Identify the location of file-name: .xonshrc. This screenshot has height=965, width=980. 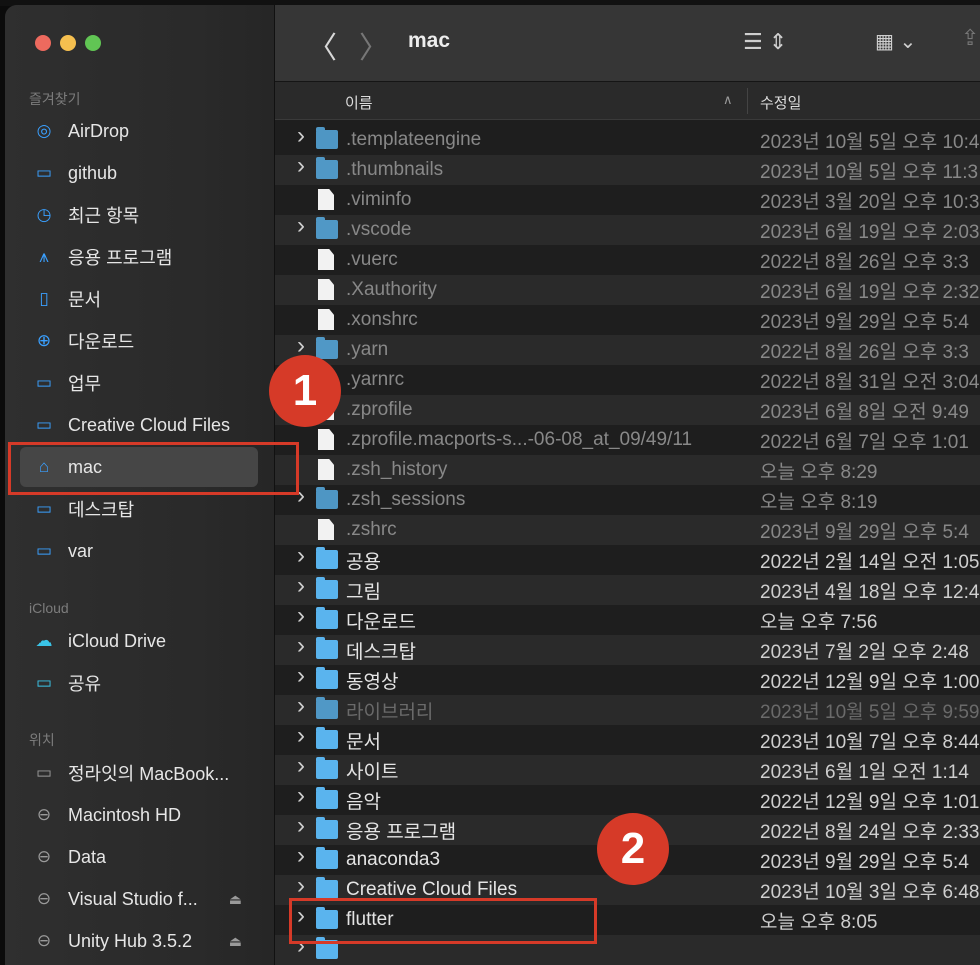
(382, 319).